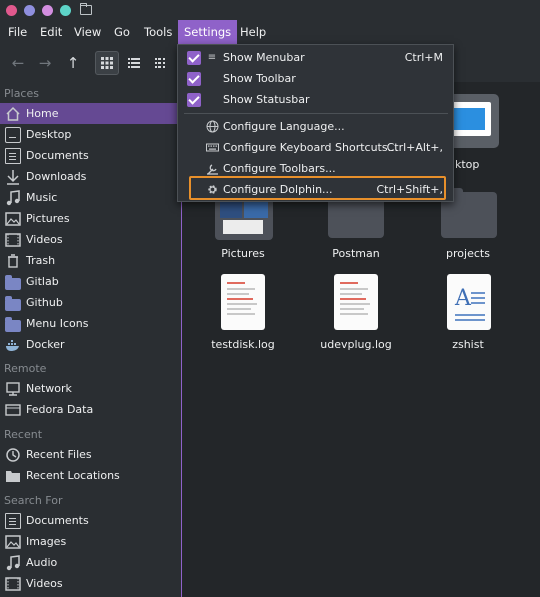 The image size is (540, 597). What do you see at coordinates (259, 78) in the screenshot?
I see `menu-item-label: Show Toolbar` at bounding box center [259, 78].